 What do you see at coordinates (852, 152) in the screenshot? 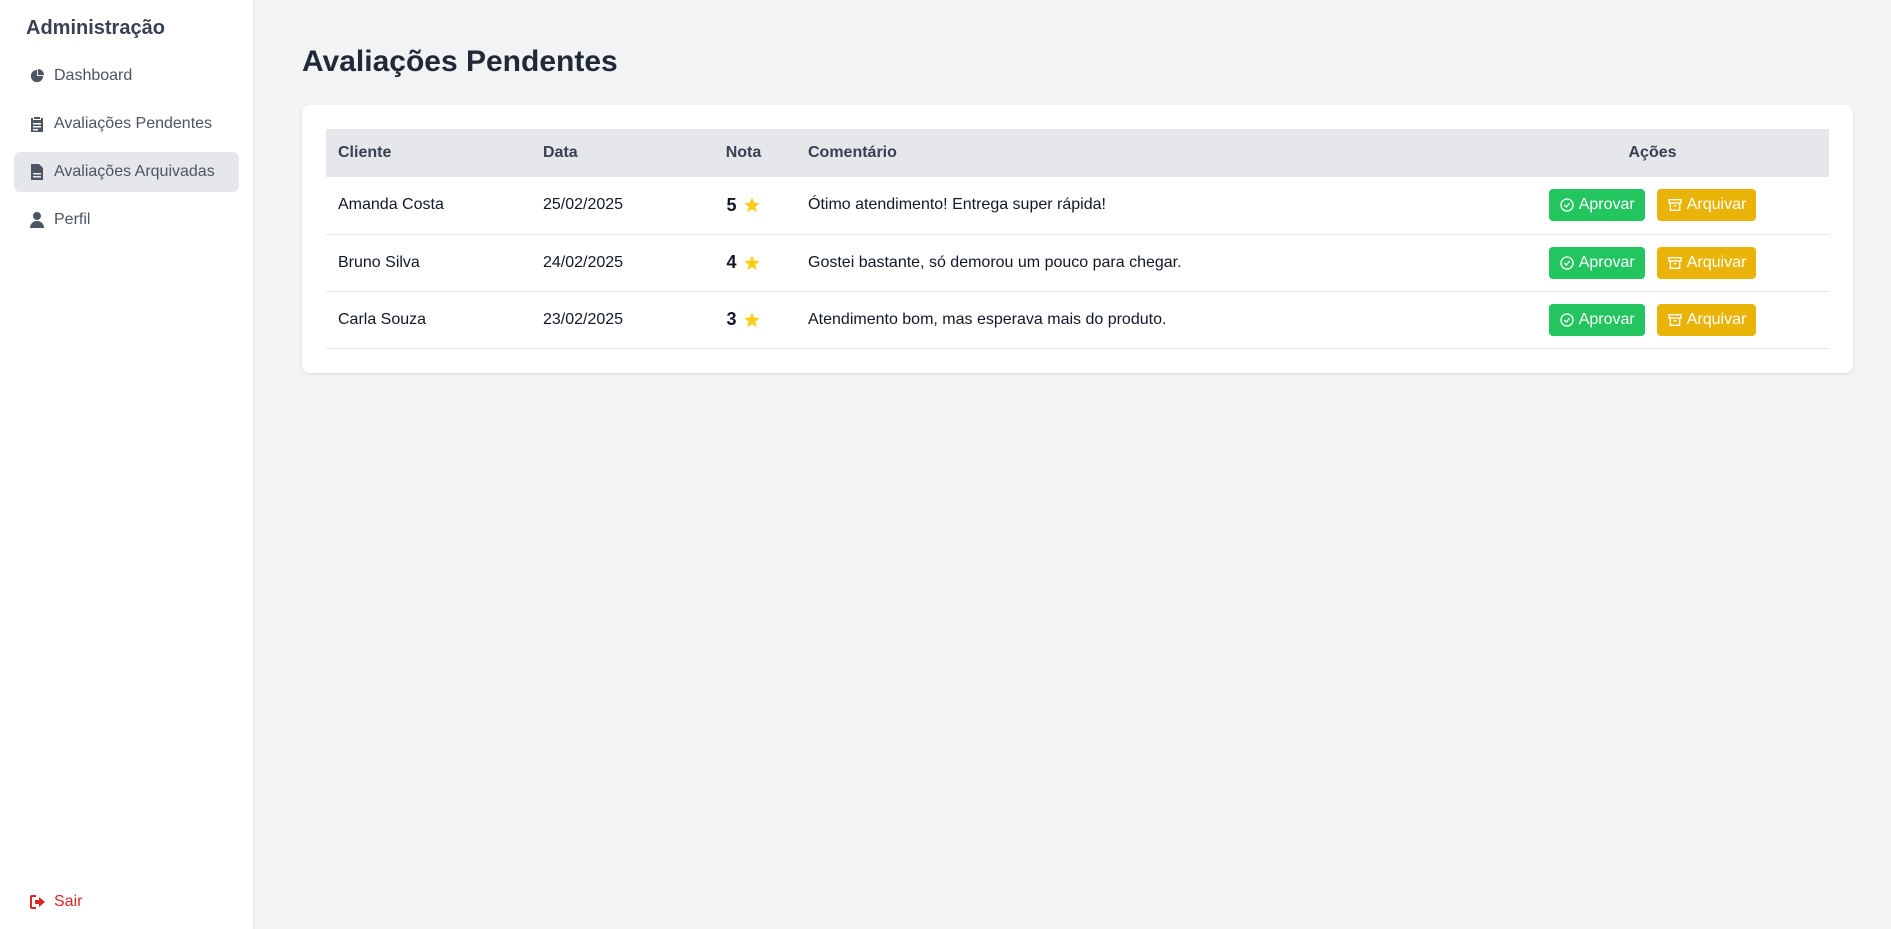
I see `column-header-comment: Comentário` at bounding box center [852, 152].